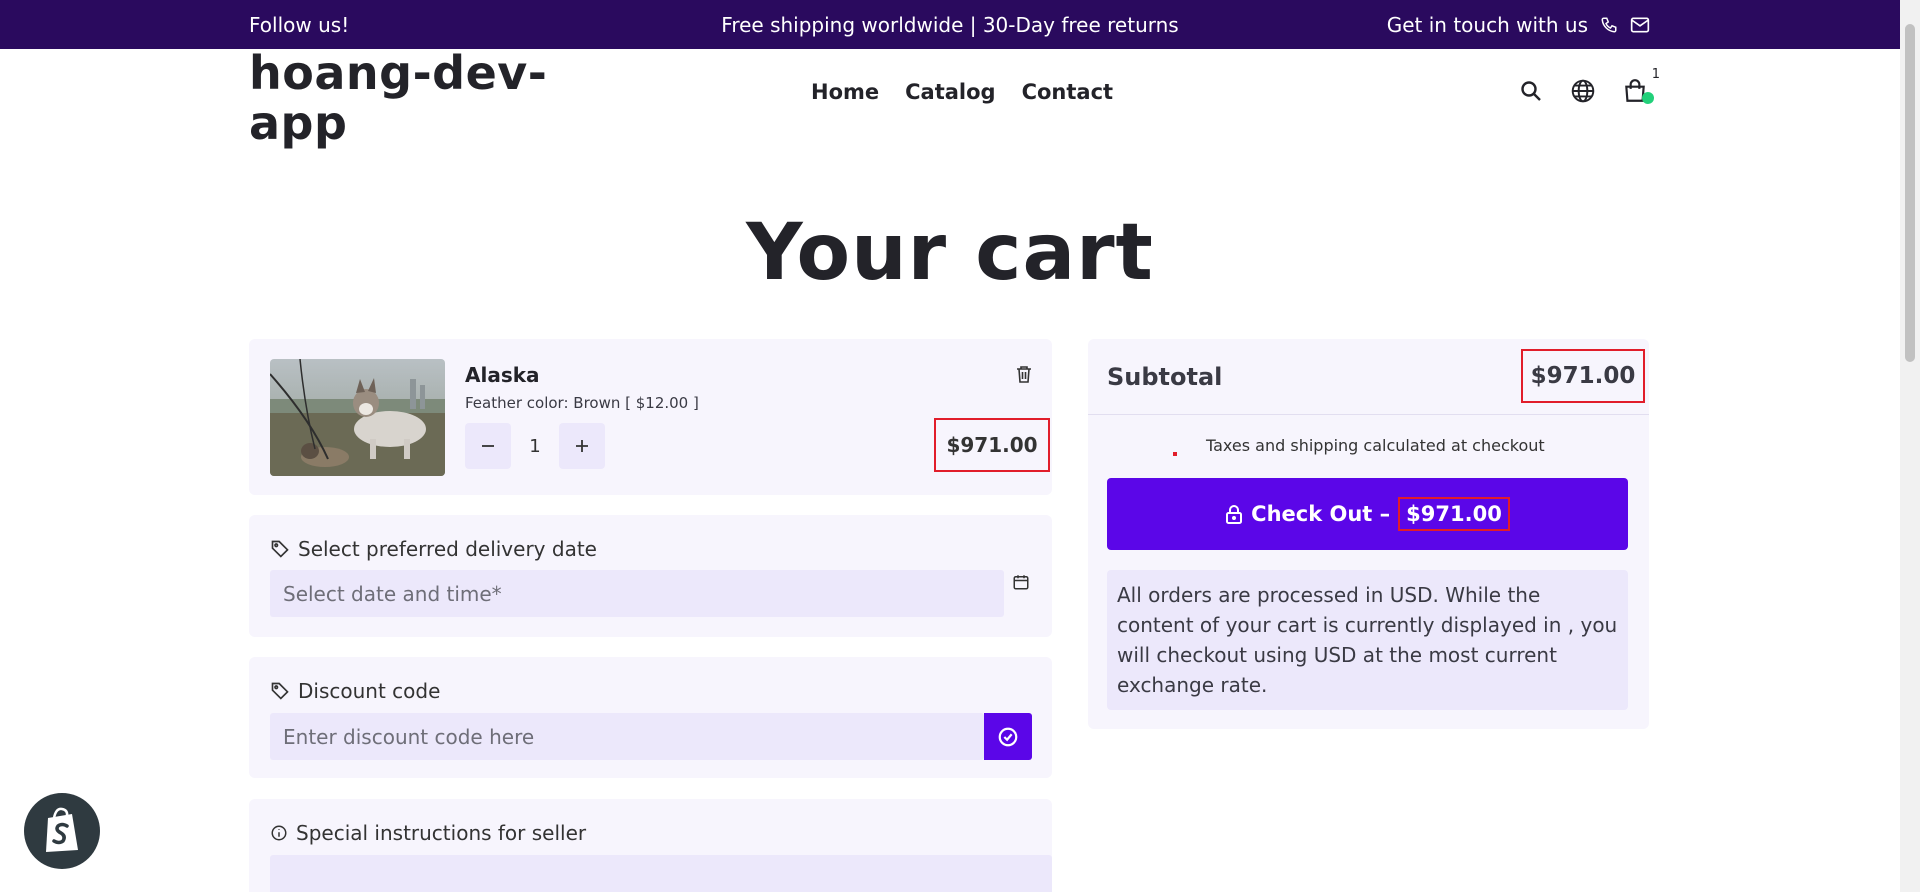  I want to click on nav-home: Home, so click(845, 92).